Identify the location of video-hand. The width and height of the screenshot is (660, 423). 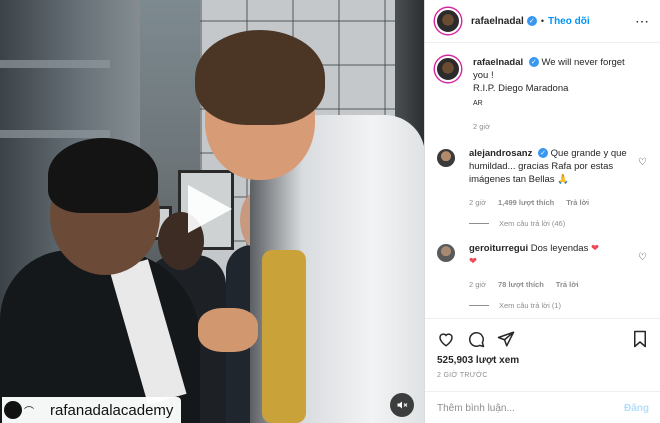
(228, 330).